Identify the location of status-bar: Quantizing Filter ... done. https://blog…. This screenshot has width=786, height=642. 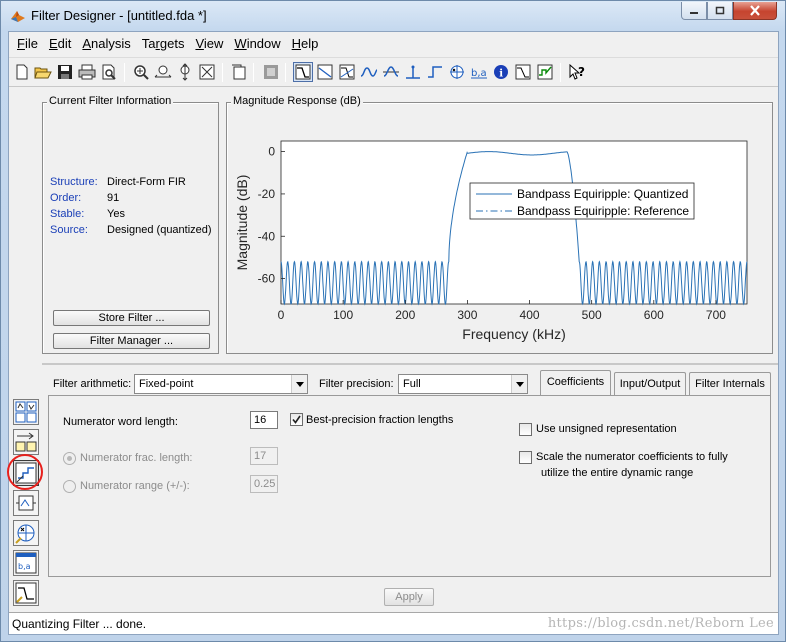
(393, 623).